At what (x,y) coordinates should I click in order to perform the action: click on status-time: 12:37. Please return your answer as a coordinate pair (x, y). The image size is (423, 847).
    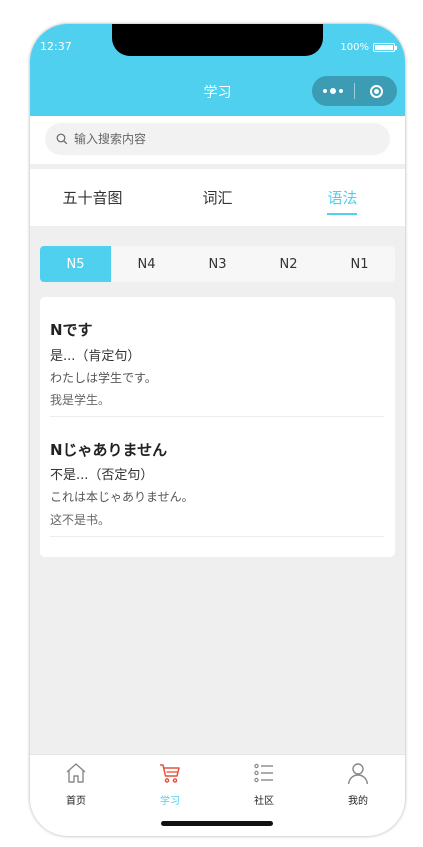
    Looking at the image, I should click on (56, 46).